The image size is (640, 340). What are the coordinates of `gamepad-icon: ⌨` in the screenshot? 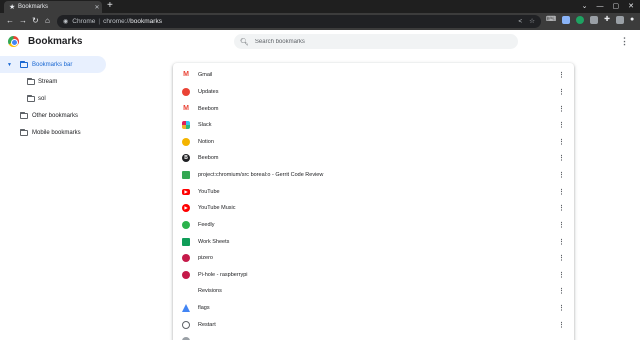 It's located at (551, 20).